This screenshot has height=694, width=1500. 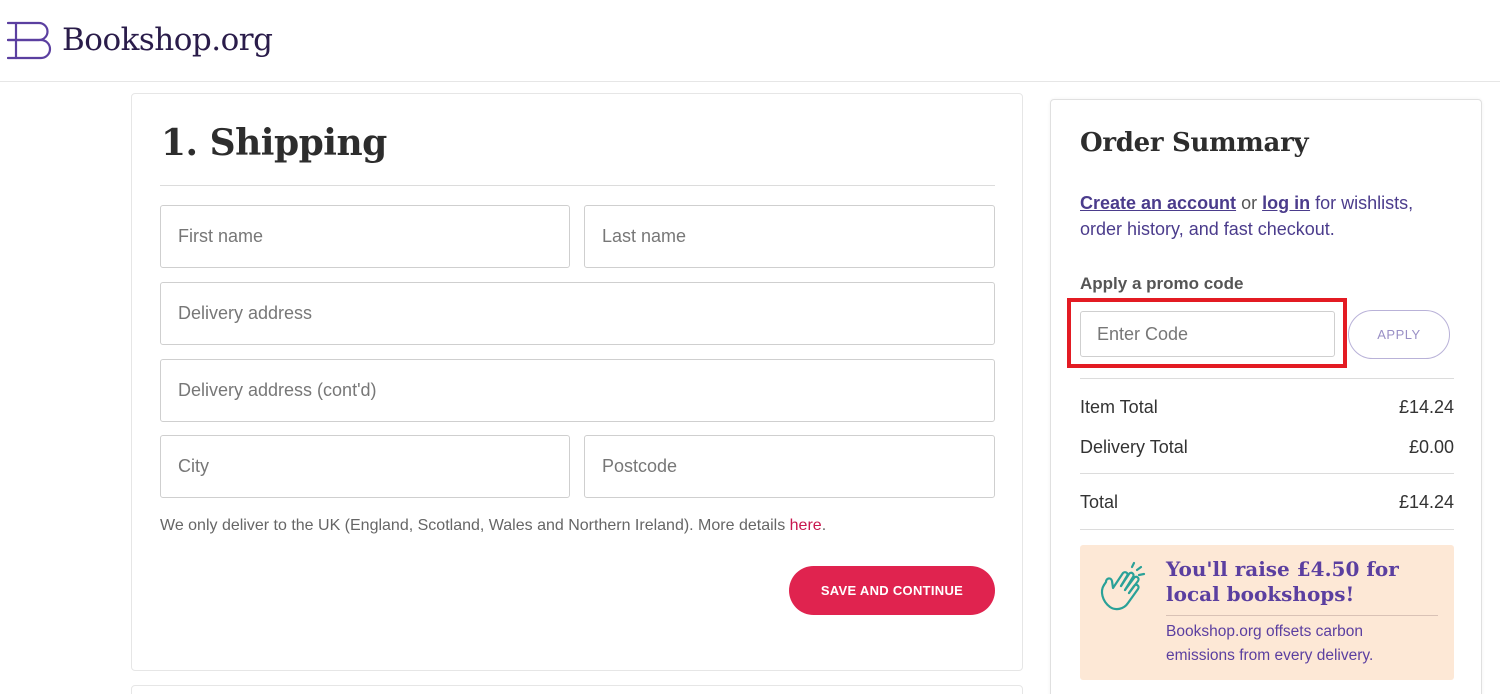 What do you see at coordinates (577, 185) in the screenshot?
I see `shipping-divider` at bounding box center [577, 185].